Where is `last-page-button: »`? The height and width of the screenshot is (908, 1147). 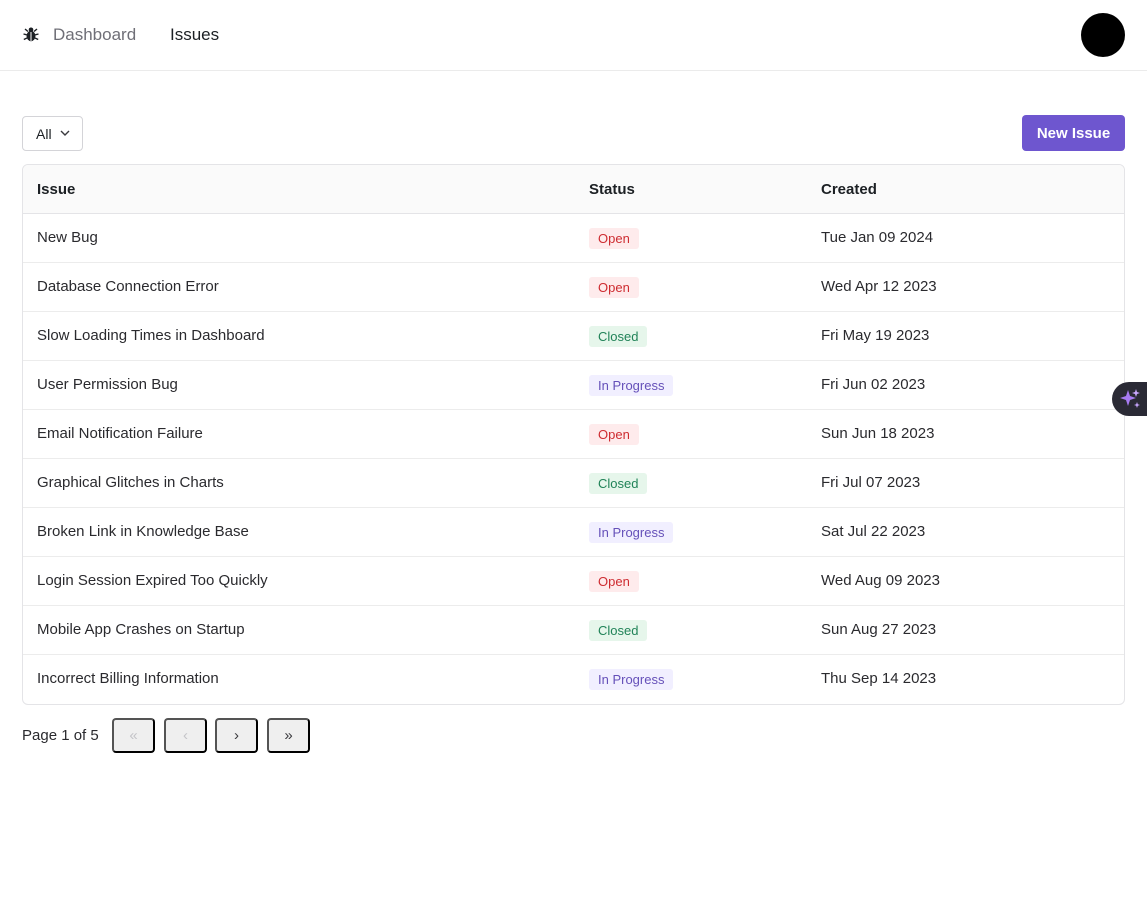 last-page-button: » is located at coordinates (288, 735).